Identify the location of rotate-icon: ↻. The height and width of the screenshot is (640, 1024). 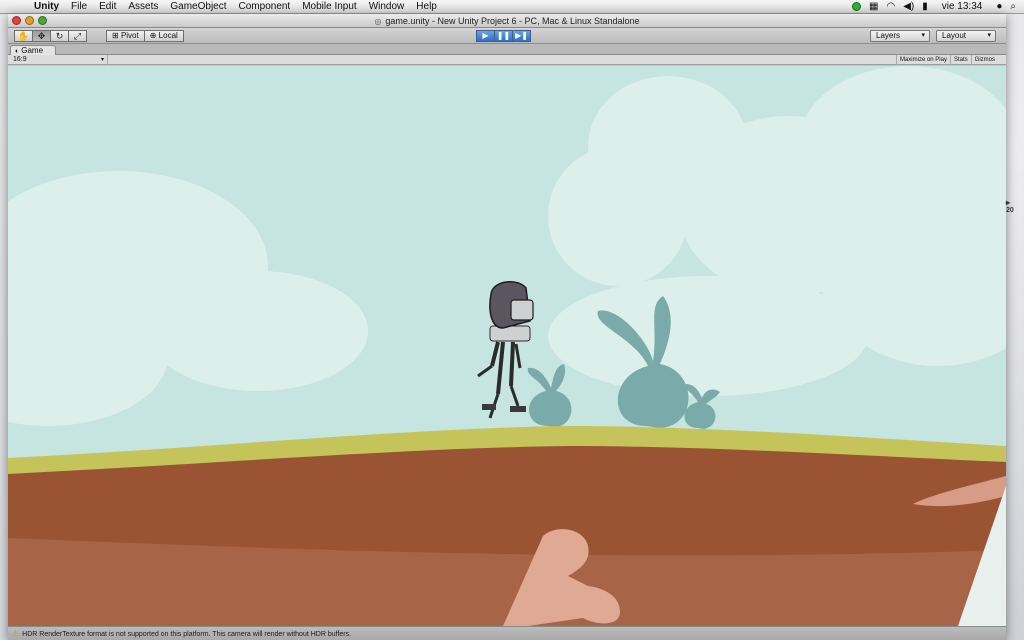
(59, 36).